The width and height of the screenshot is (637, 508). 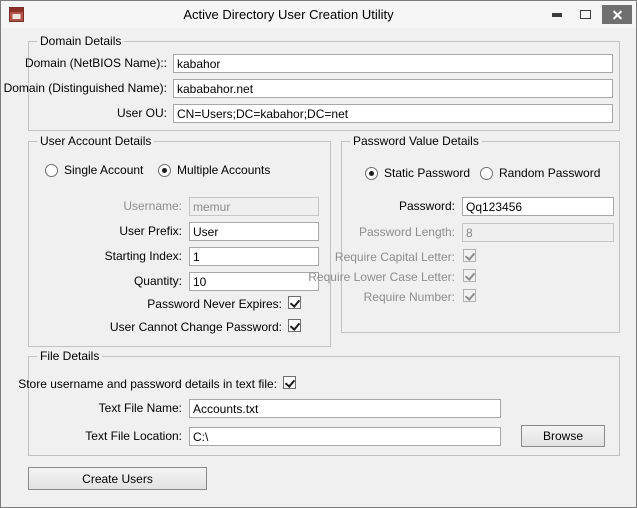 I want to click on multiple-accounts-radio: Multiple Accounts, so click(x=214, y=170).